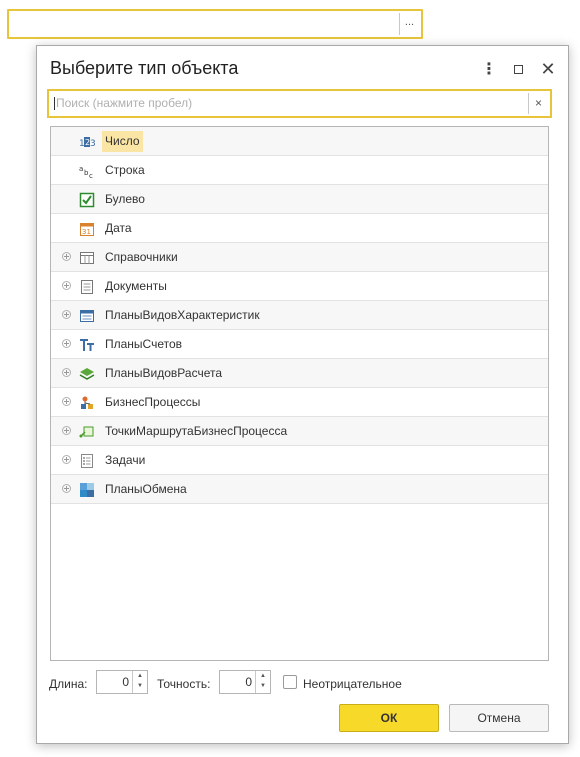  What do you see at coordinates (299, 315) in the screenshot?
I see `tree-row-characteristic-types: ПланыВидовХарактеристик` at bounding box center [299, 315].